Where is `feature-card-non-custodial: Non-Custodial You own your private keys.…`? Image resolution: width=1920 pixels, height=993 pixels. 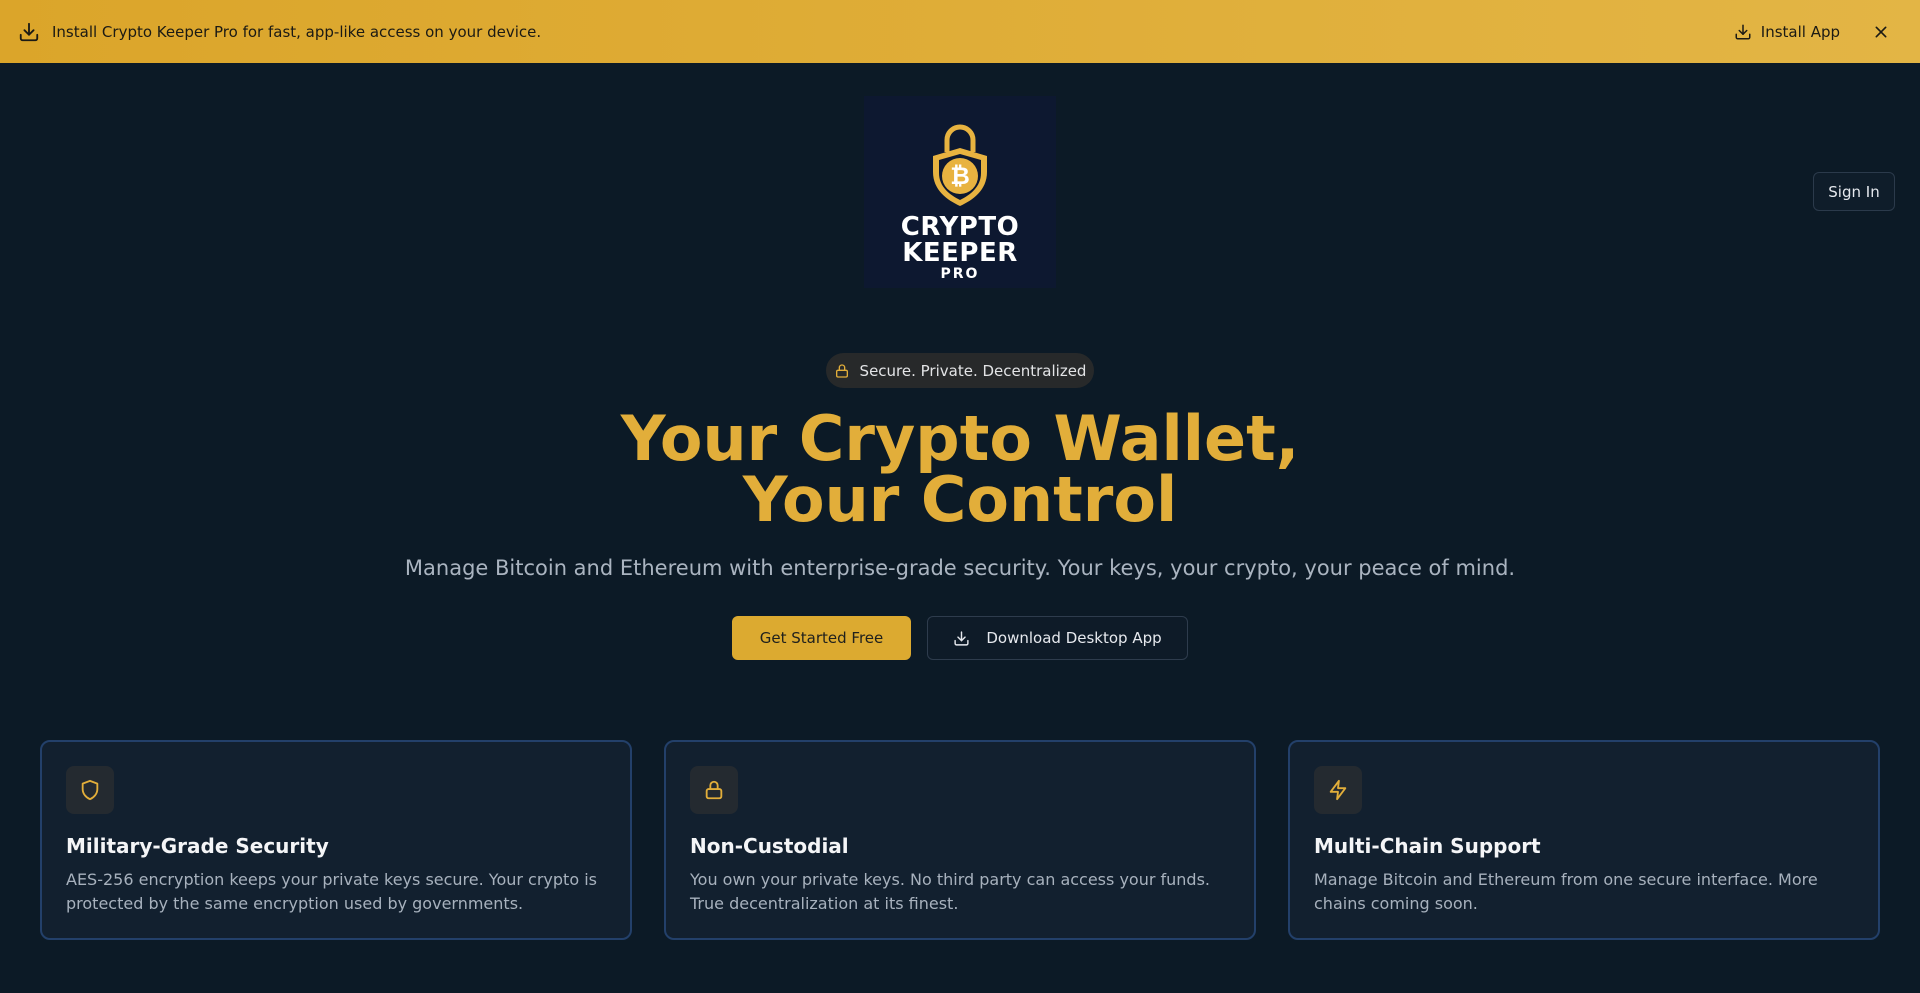 feature-card-non-custodial: Non-Custodial You own your private keys.… is located at coordinates (960, 840).